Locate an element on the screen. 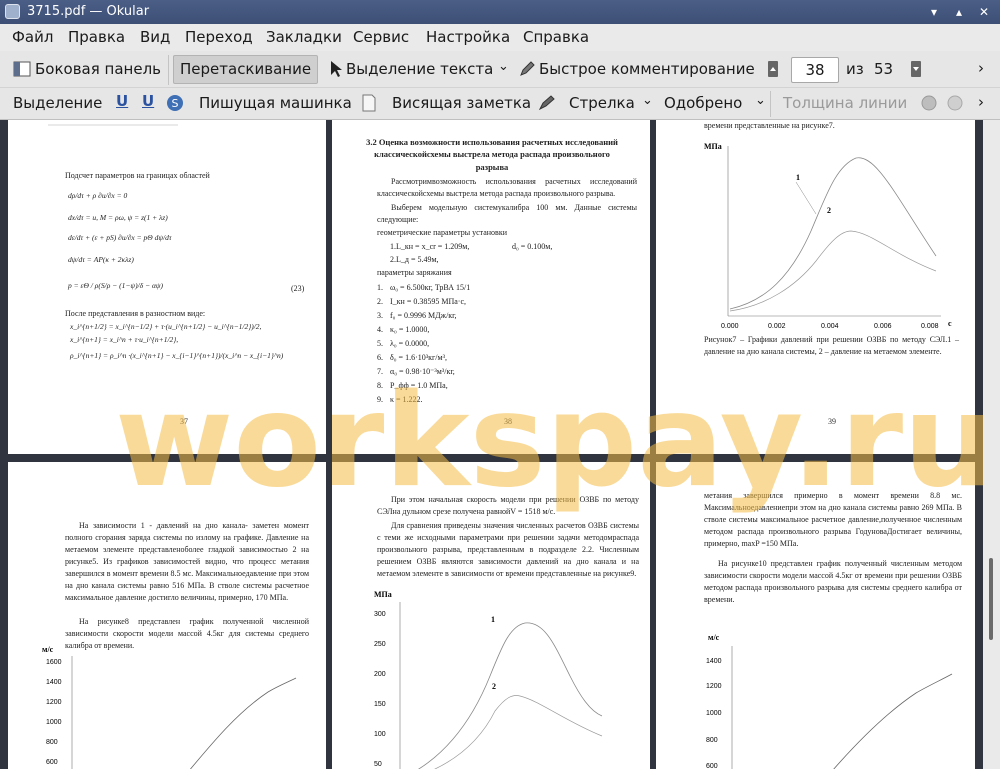  x-tick: 0.008 is located at coordinates (930, 326).